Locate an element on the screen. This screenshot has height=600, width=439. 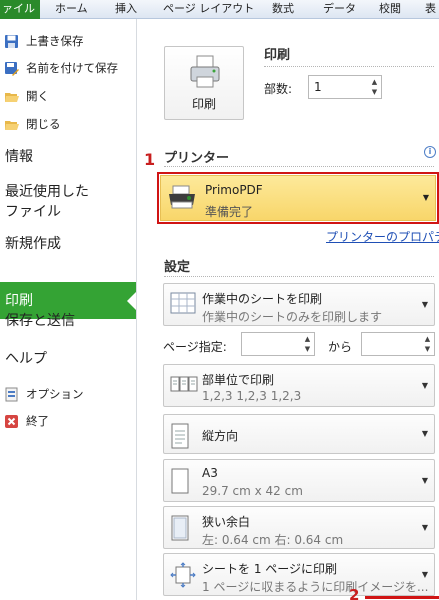
scaling-dropdown: シートを 1 ページに印刷 1 ページに収まるように印刷イメージを... ▼ is located at coordinates (299, 574).